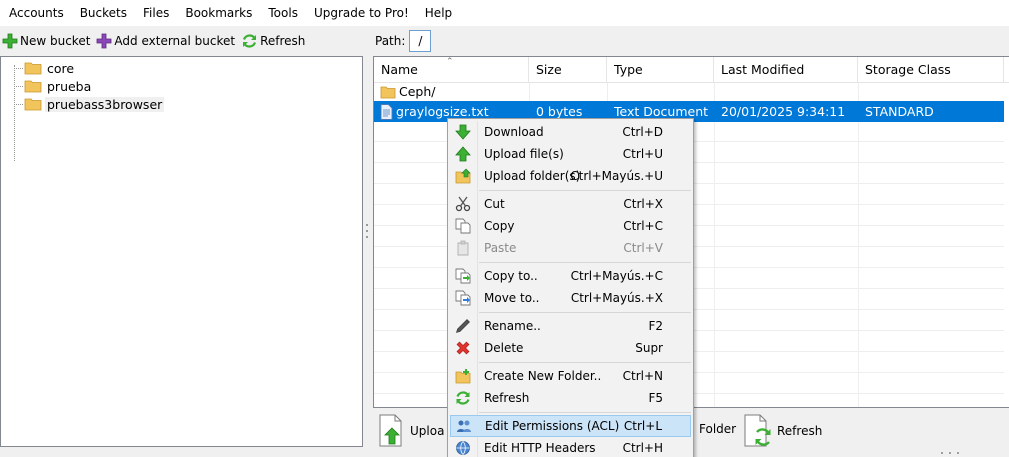 The height and width of the screenshot is (457, 1009). What do you see at coordinates (570, 298) in the screenshot?
I see `menu-item-move-to: Move to.. Ctrl+Mayús.+X` at bounding box center [570, 298].